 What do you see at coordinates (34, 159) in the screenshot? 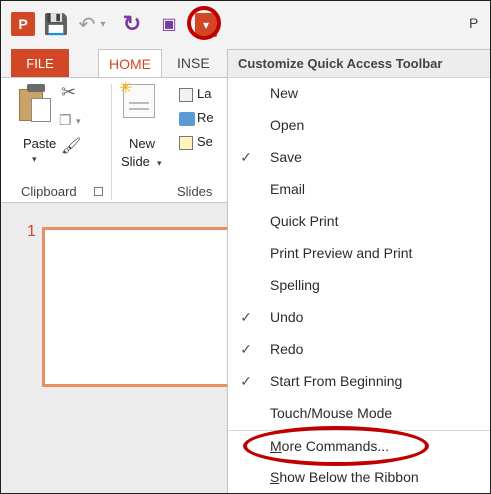
I see `paste-dropdown-icon: ▾` at bounding box center [34, 159].